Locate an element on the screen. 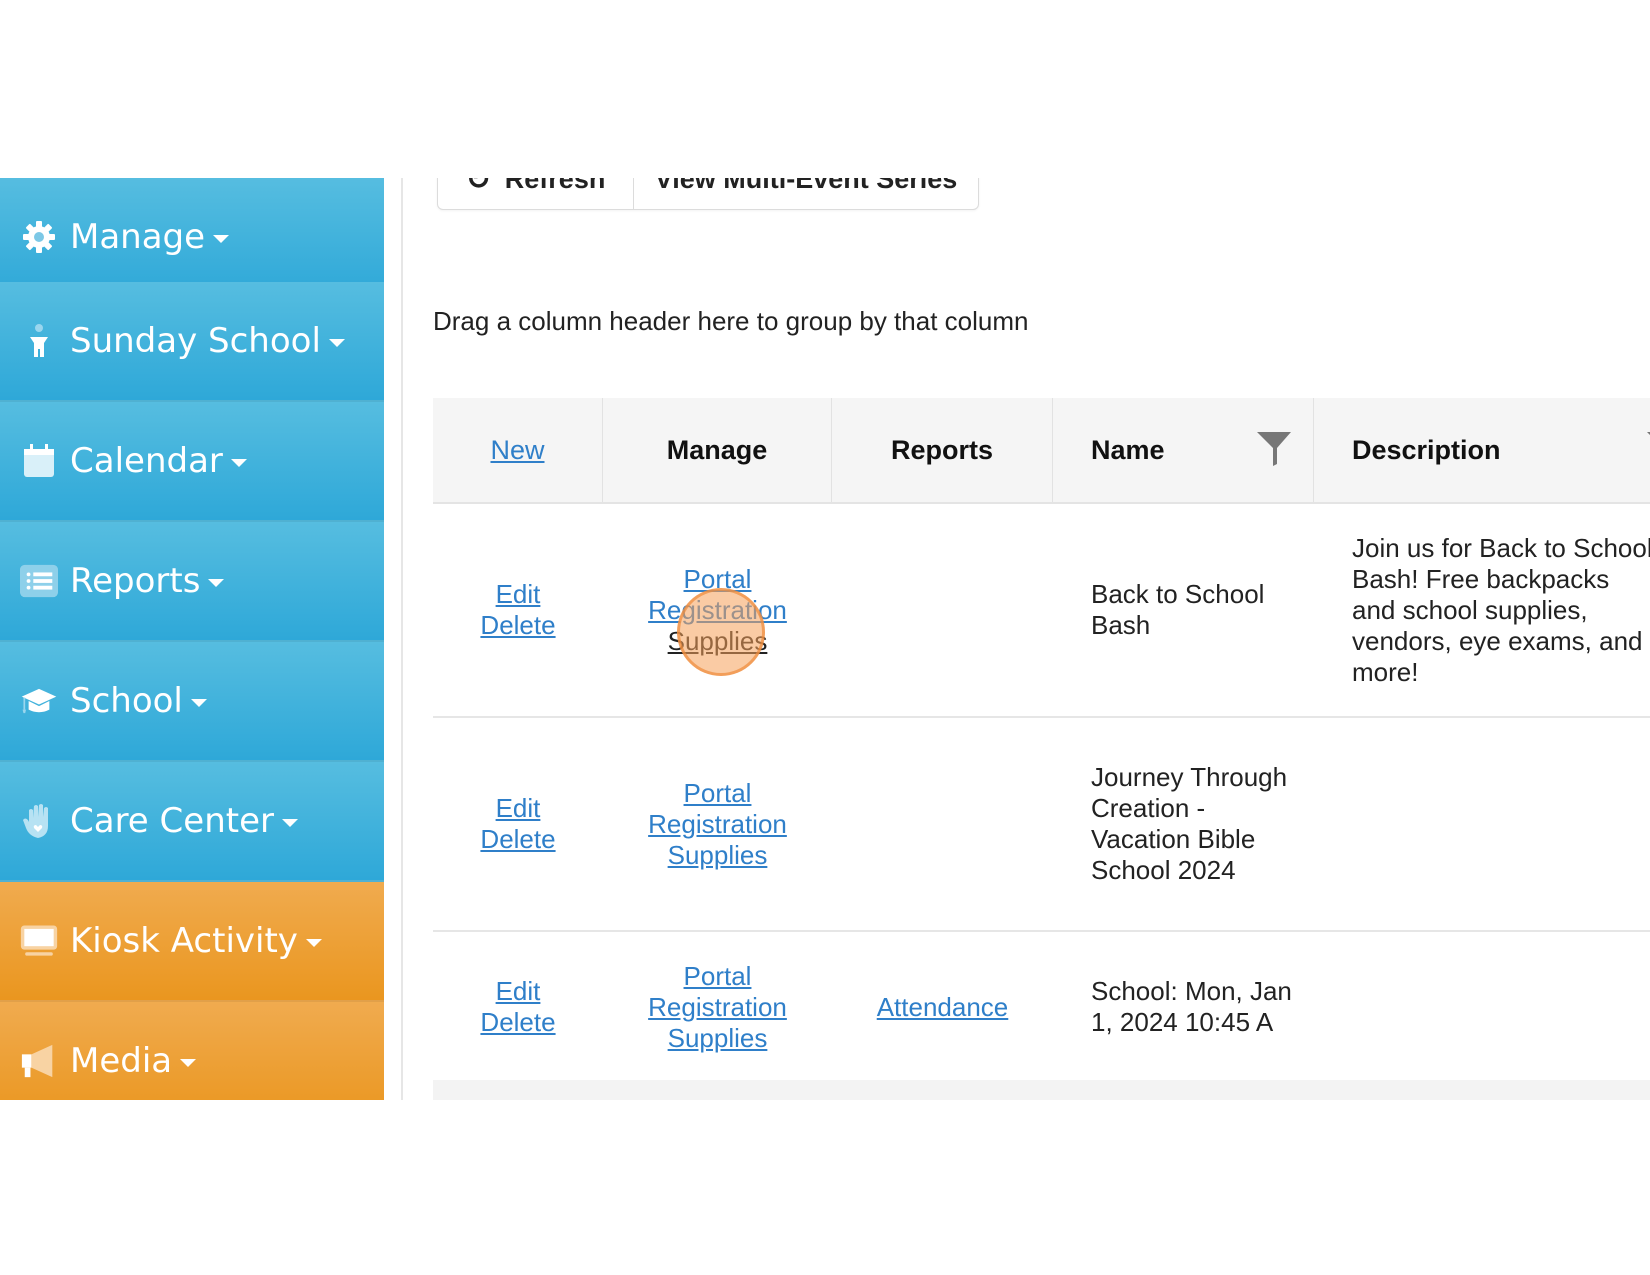  name-cell: School: Mon, Jan 1, 2024 10:45 A is located at coordinates (1191, 1006).